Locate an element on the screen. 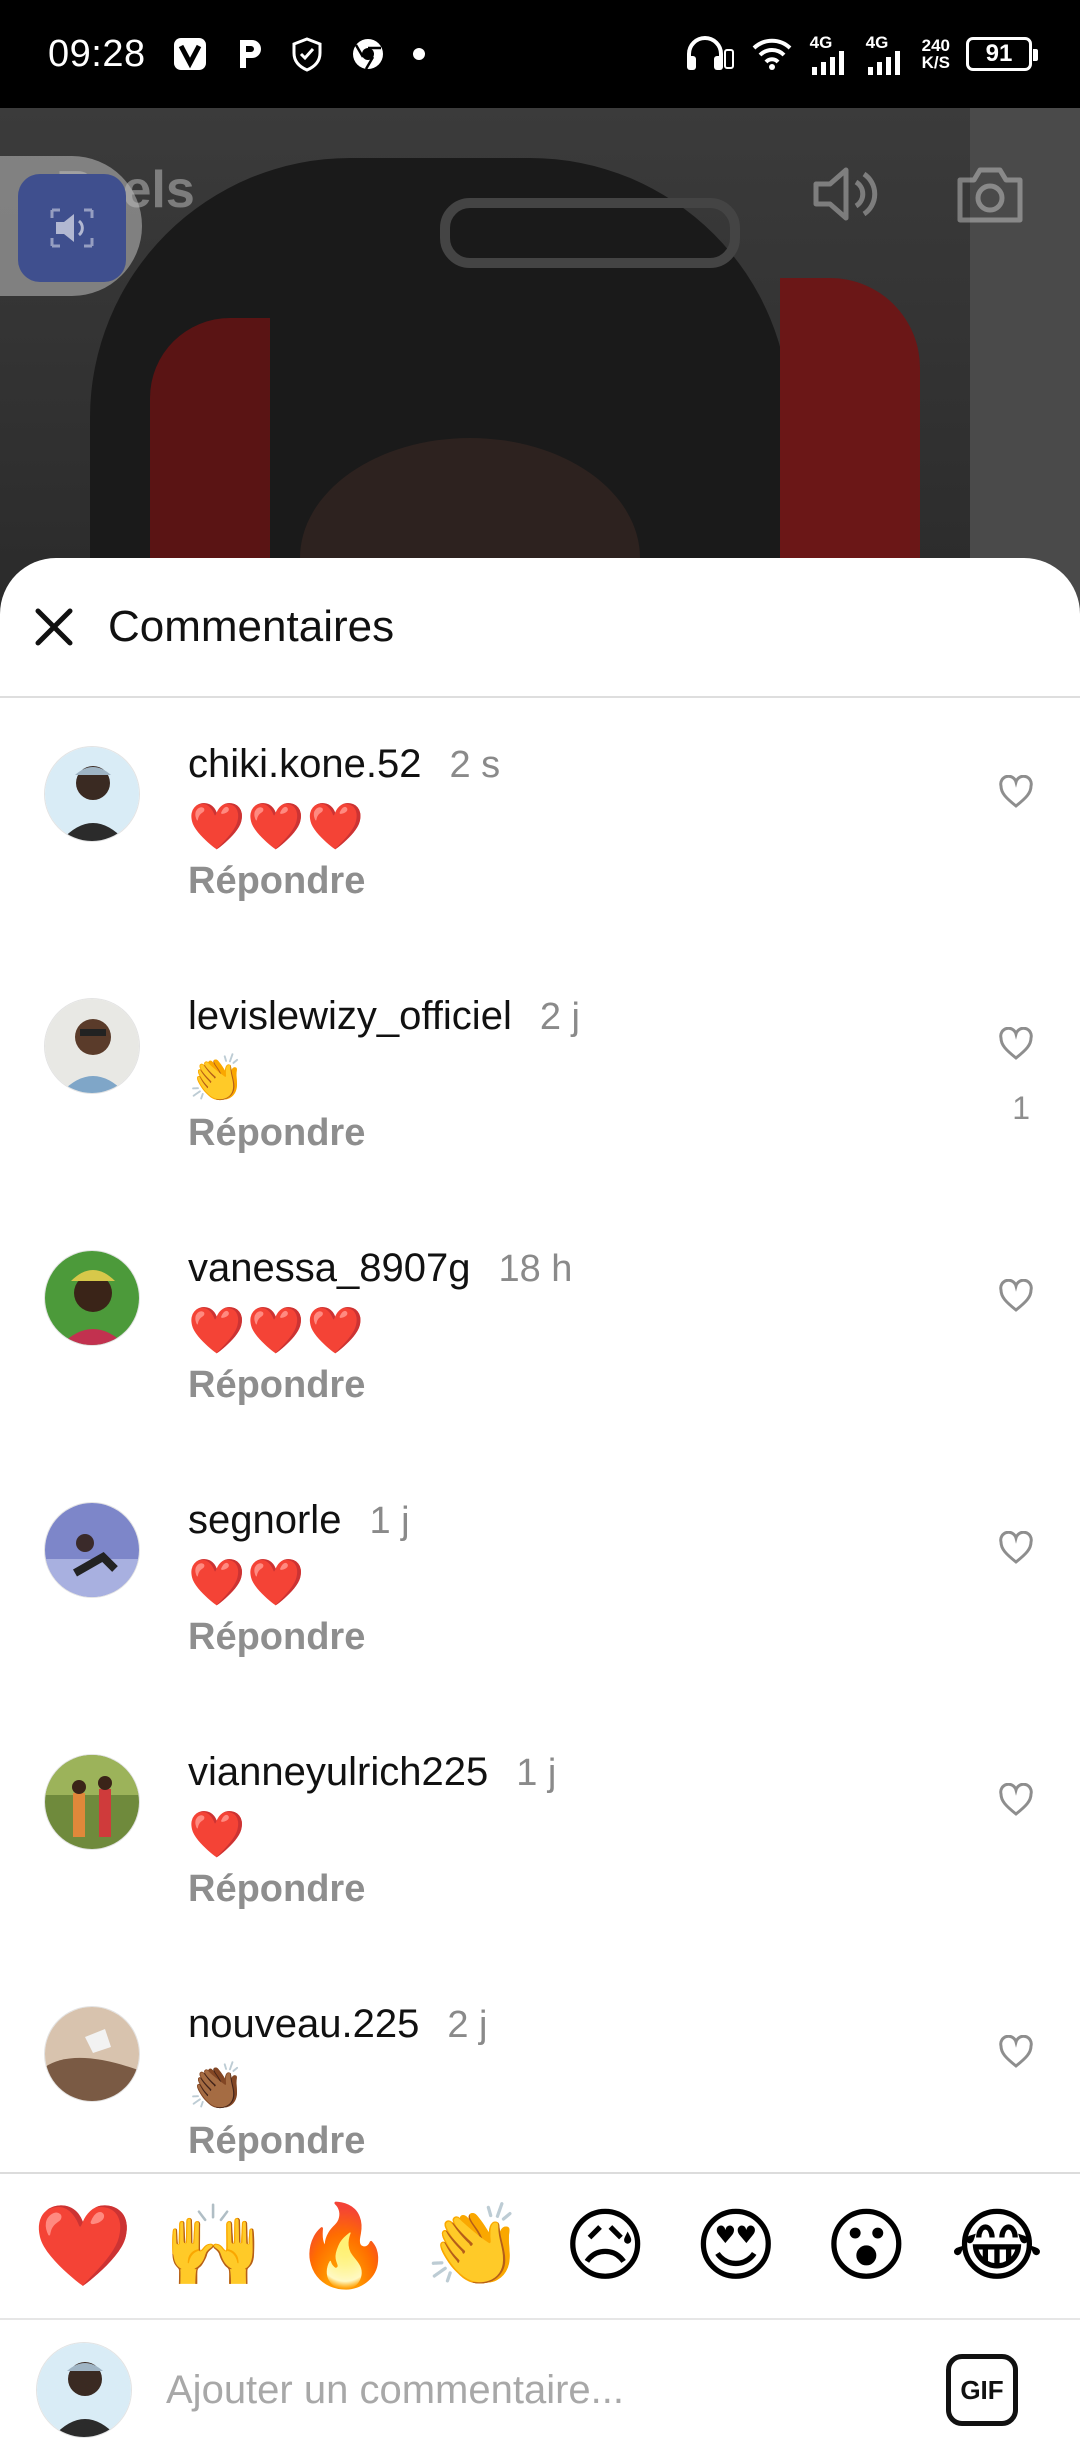 The image size is (1080, 2460). status-bar: 09:28 4G 4G 240 K/S 91 is located at coordinates (540, 54).